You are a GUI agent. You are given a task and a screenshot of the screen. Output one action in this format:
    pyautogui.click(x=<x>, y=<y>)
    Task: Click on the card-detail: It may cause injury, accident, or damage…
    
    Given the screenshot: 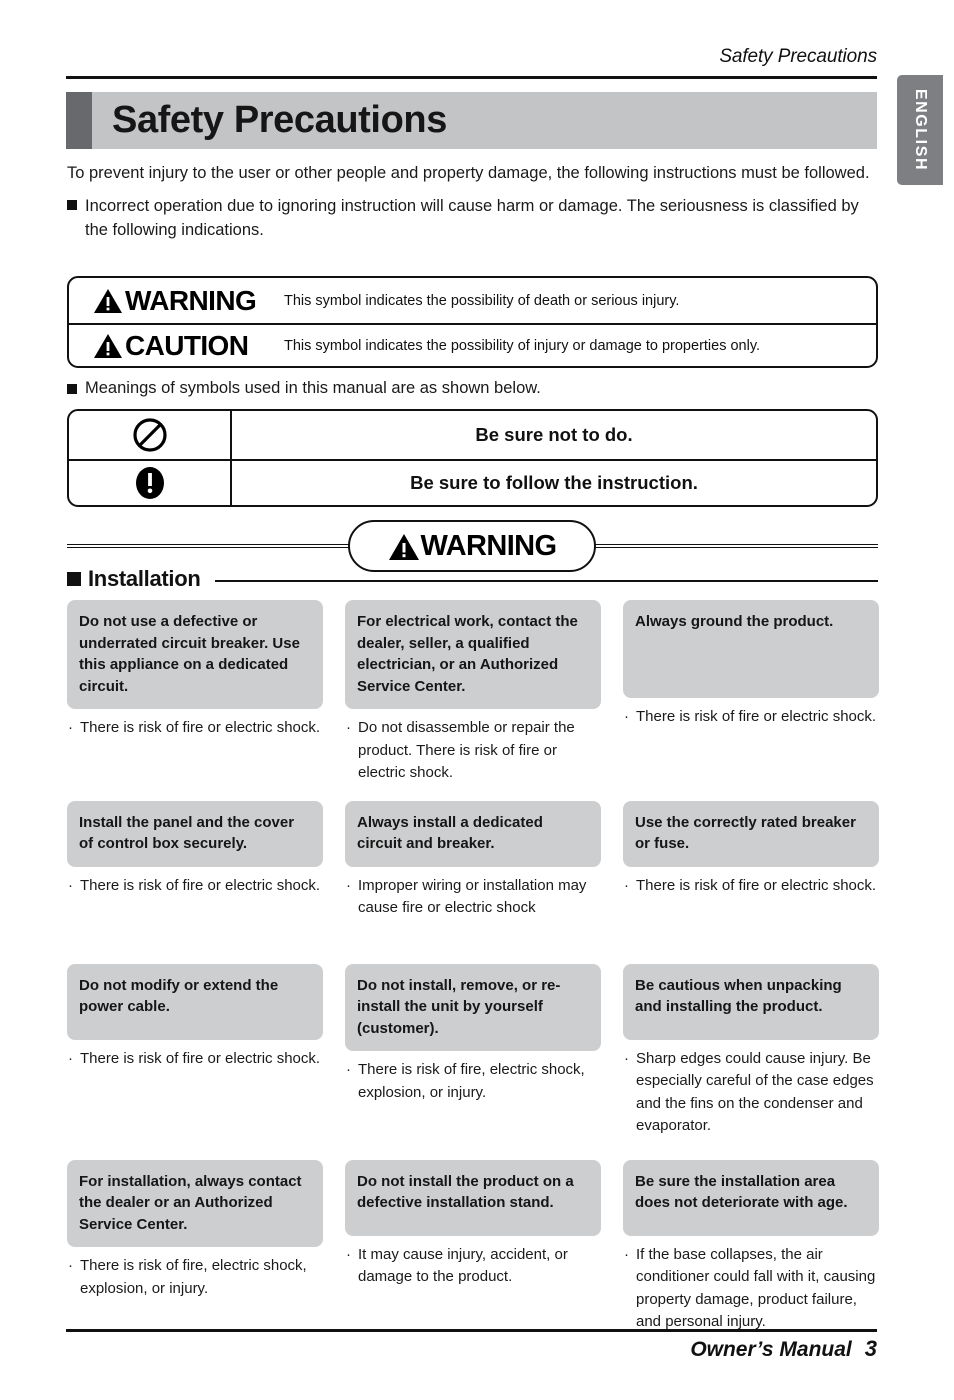 What is the action you would take?
    pyautogui.click(x=463, y=1265)
    